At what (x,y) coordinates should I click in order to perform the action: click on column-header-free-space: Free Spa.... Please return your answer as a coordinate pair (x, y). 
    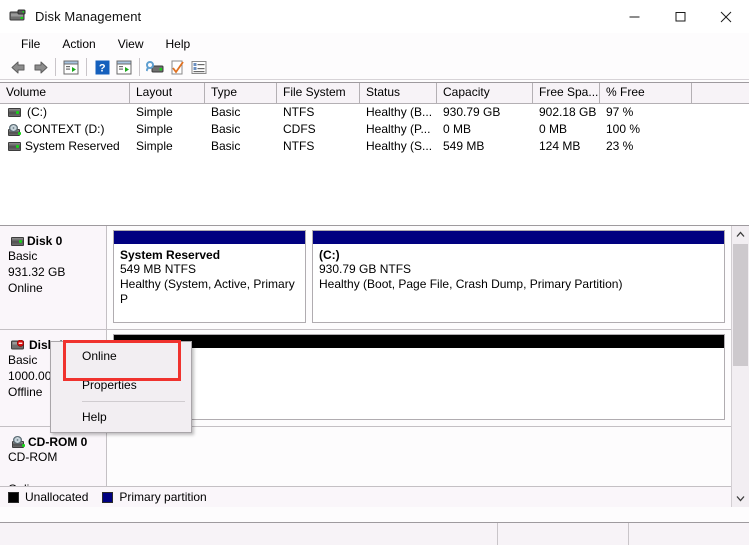
    Looking at the image, I should click on (566, 93).